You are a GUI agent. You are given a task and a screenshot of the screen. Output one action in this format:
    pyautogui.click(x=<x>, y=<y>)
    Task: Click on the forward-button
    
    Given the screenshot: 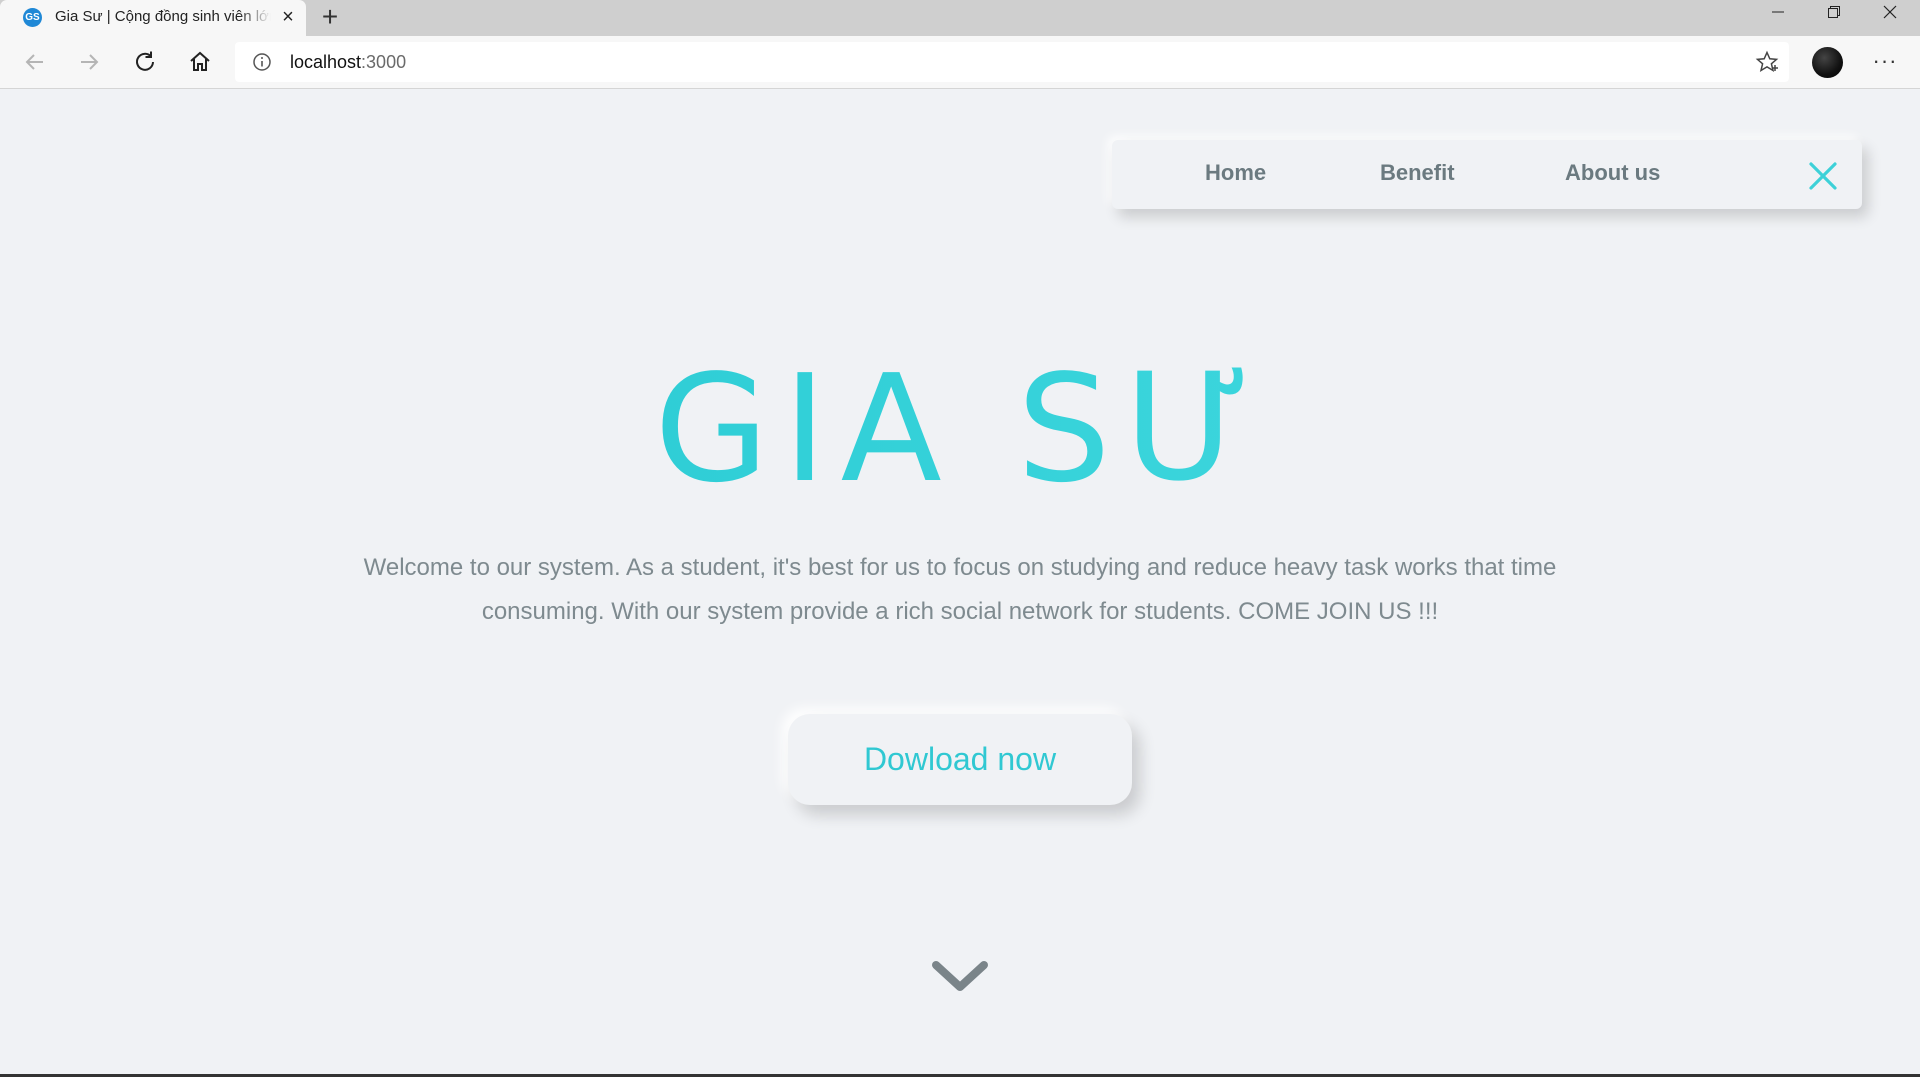 What is the action you would take?
    pyautogui.click(x=89, y=62)
    